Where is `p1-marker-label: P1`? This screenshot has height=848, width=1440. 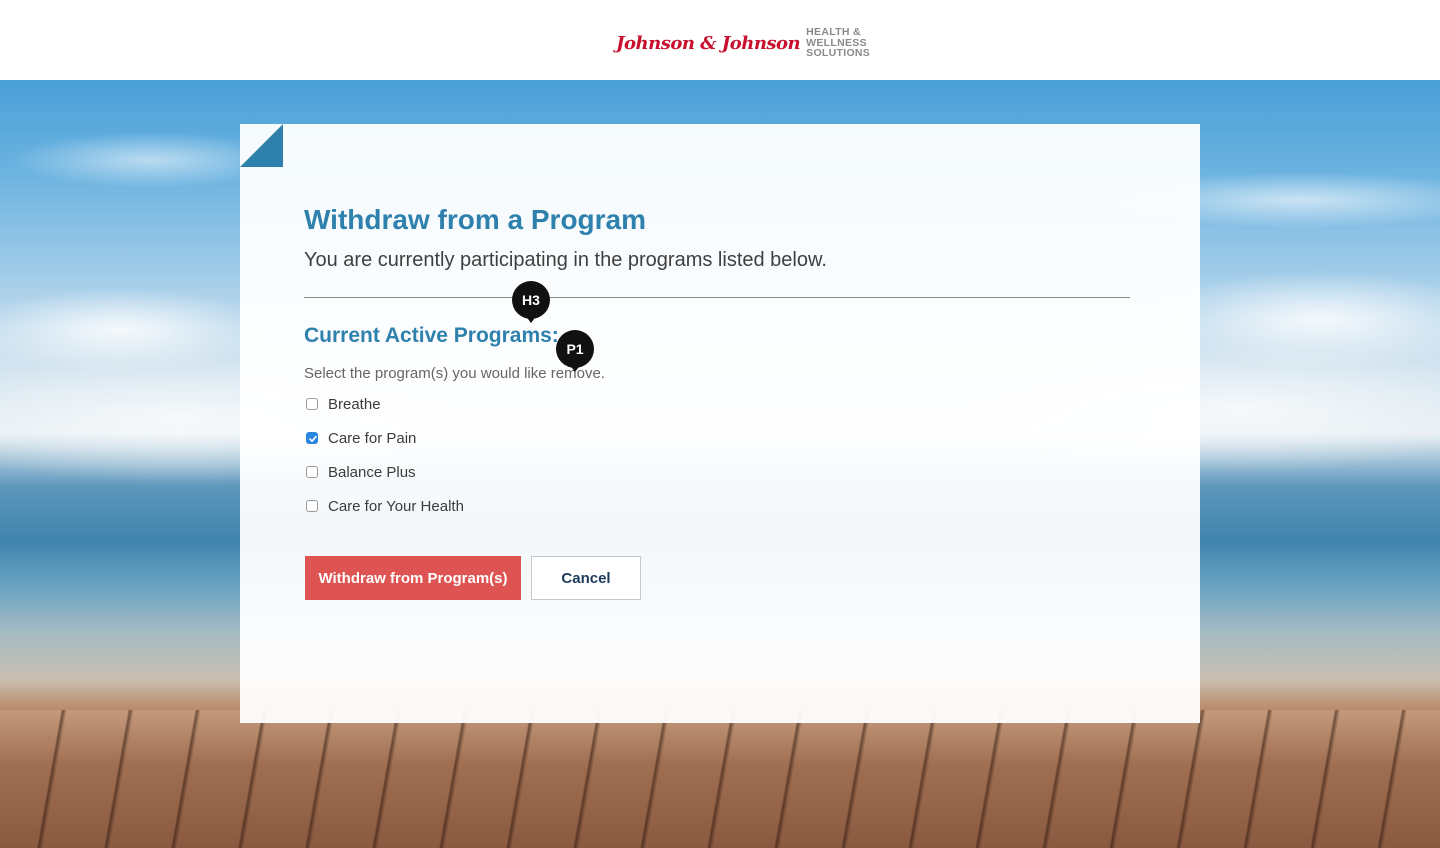
p1-marker-label: P1 is located at coordinates (575, 349).